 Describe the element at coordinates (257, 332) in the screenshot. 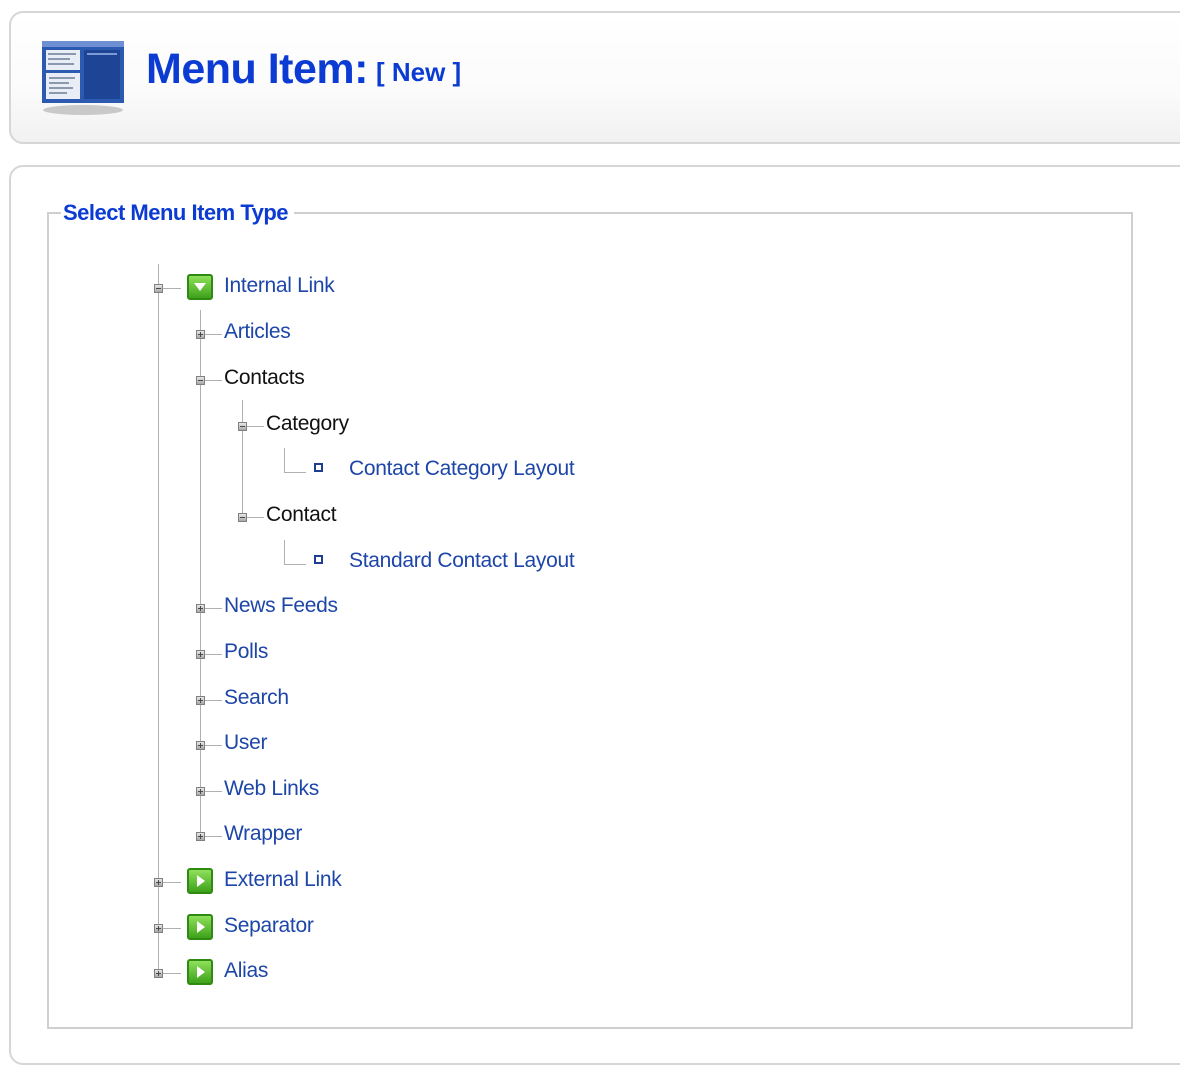

I see `tree-item-articles: Articles` at that location.